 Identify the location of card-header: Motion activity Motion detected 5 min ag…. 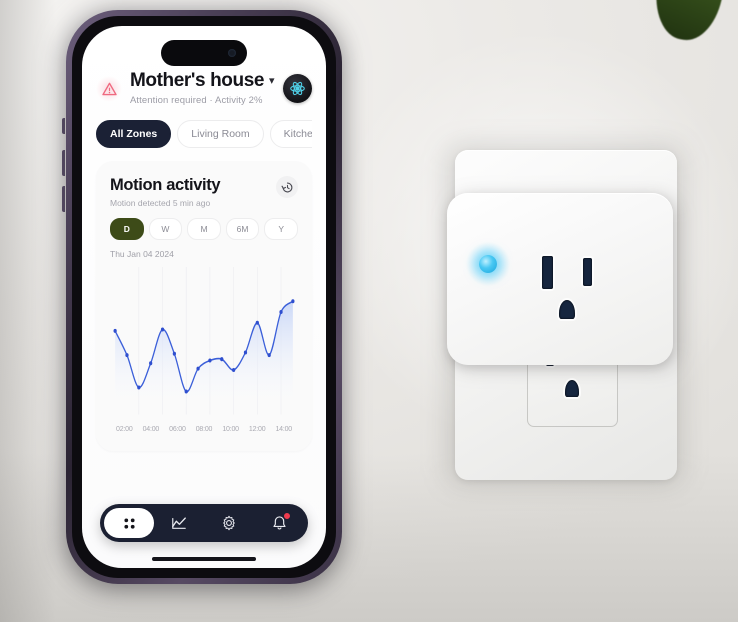
(204, 192).